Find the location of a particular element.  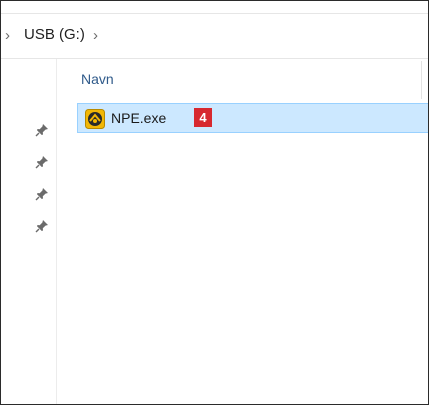

navigation-pane is located at coordinates (29, 231).